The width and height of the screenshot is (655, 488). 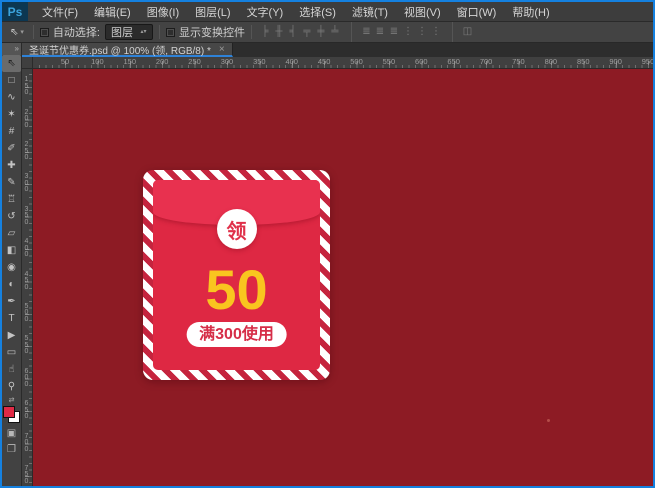 I want to click on swap-colors-icon: ⇄, so click(x=12, y=401).